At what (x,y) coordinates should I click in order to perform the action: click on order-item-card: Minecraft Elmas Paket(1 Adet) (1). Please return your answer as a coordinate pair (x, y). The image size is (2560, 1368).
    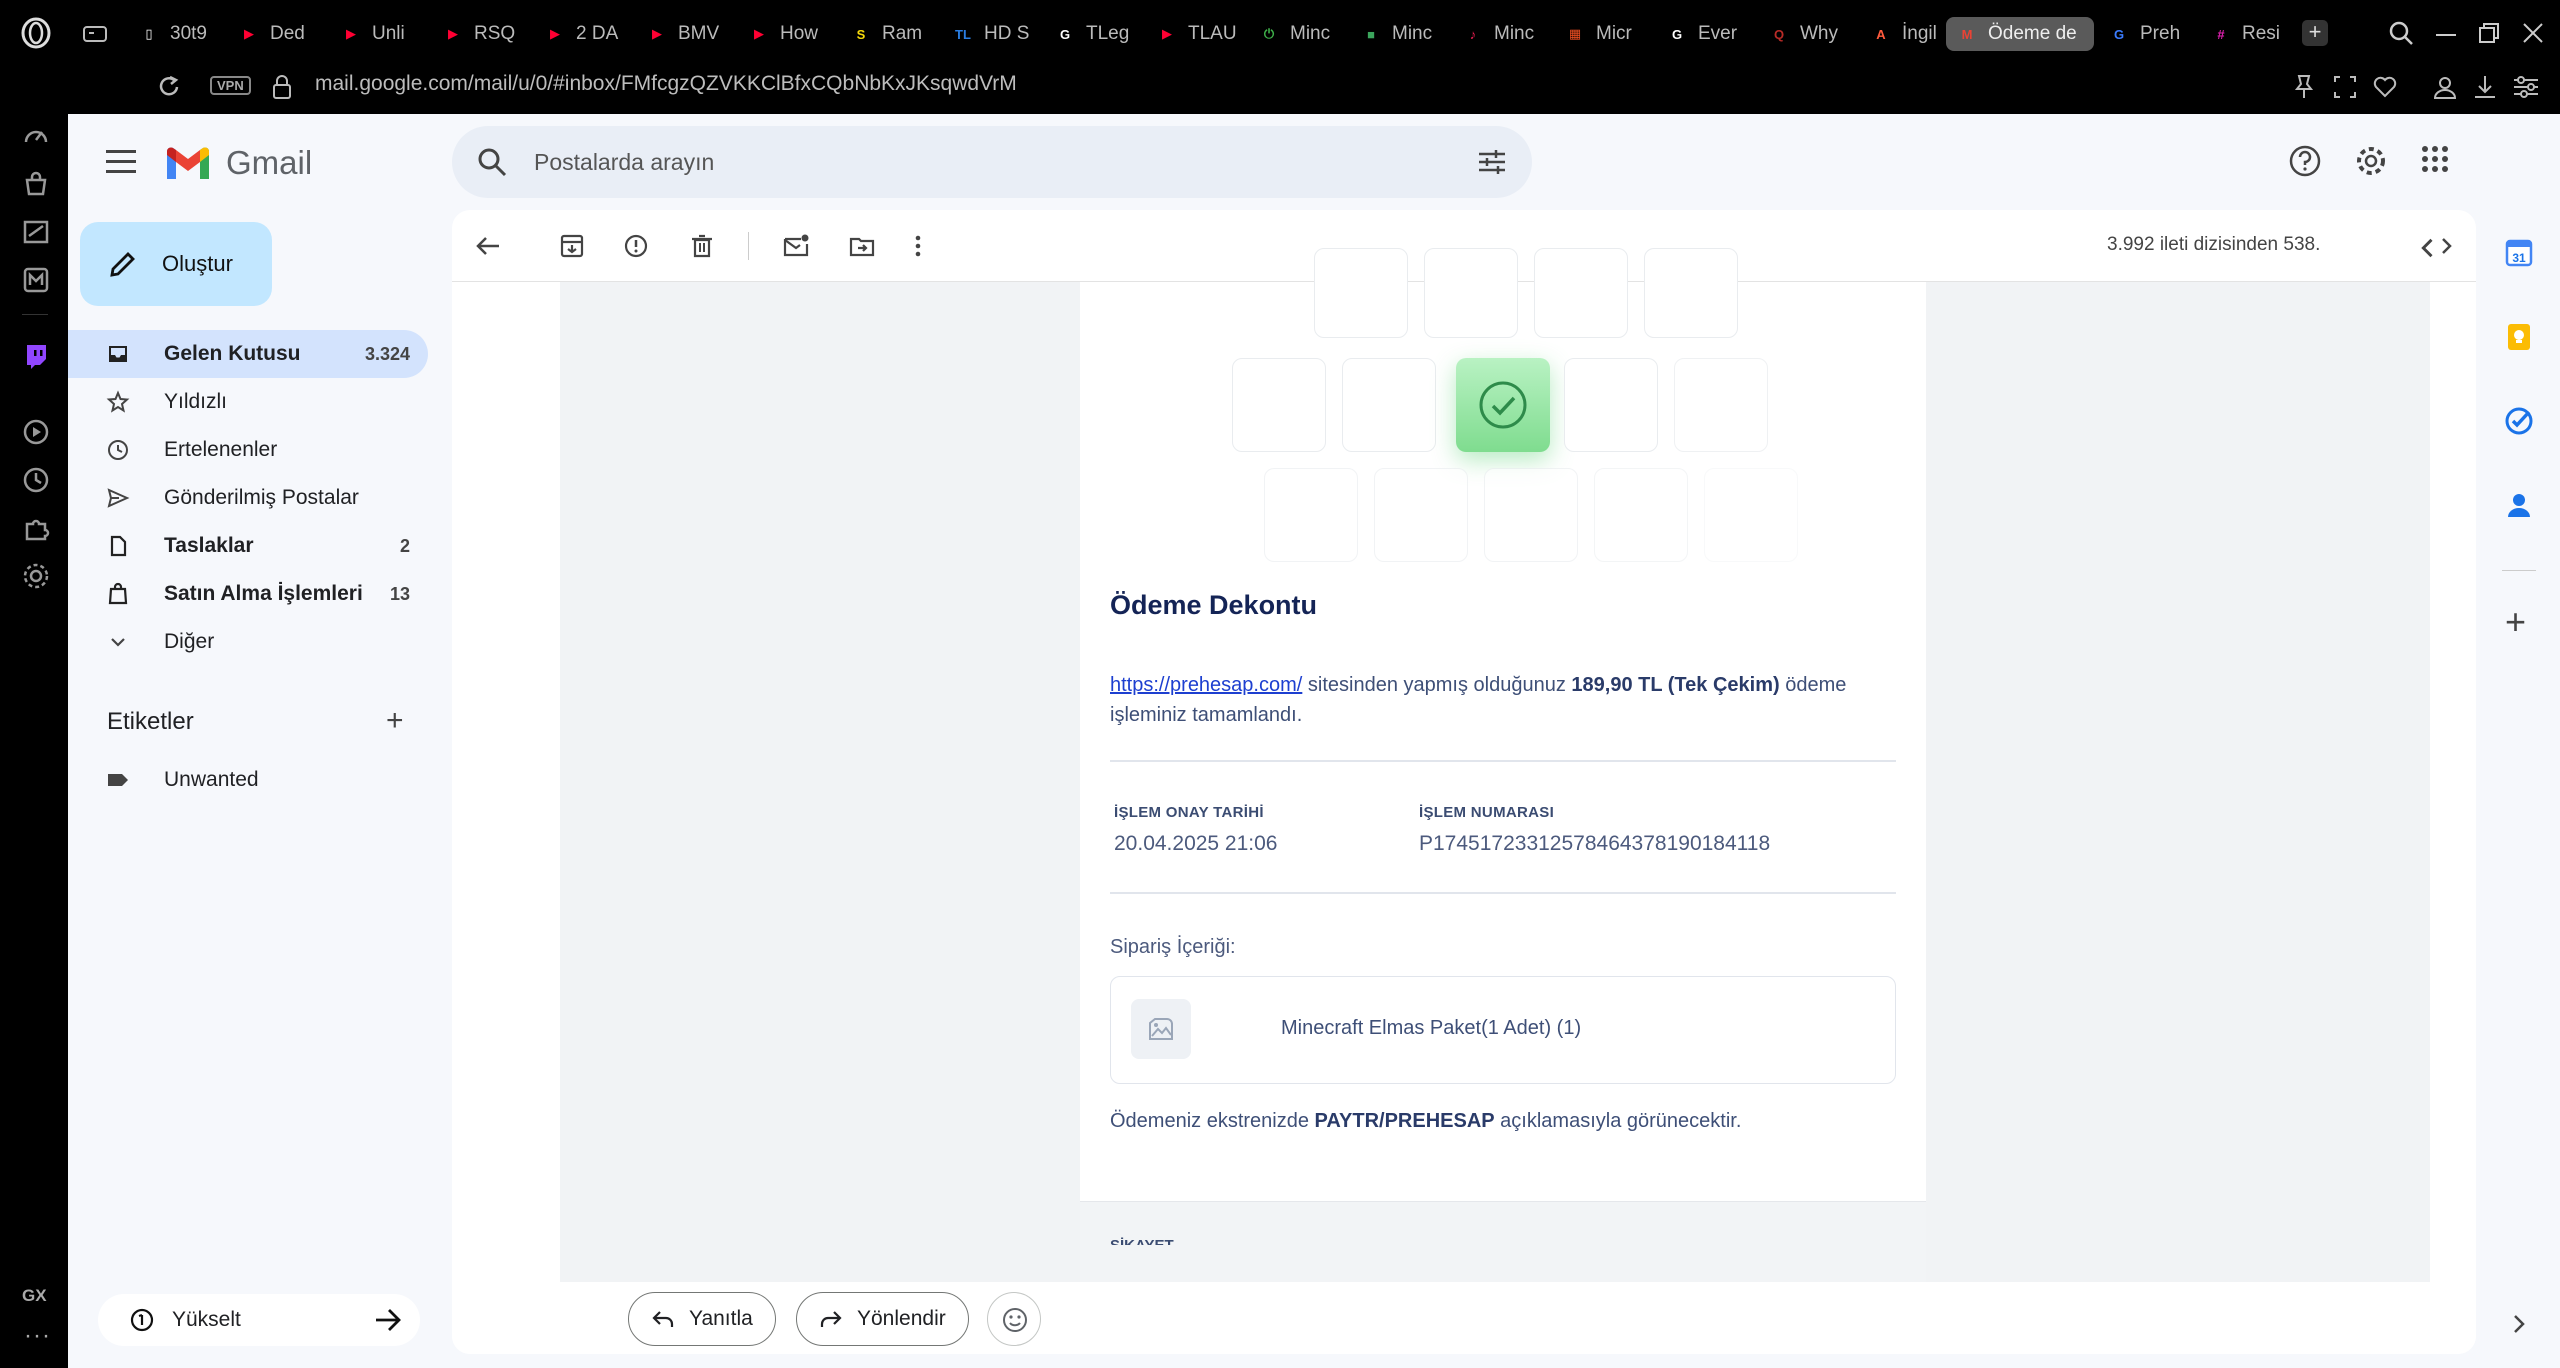
    Looking at the image, I should click on (1503, 1030).